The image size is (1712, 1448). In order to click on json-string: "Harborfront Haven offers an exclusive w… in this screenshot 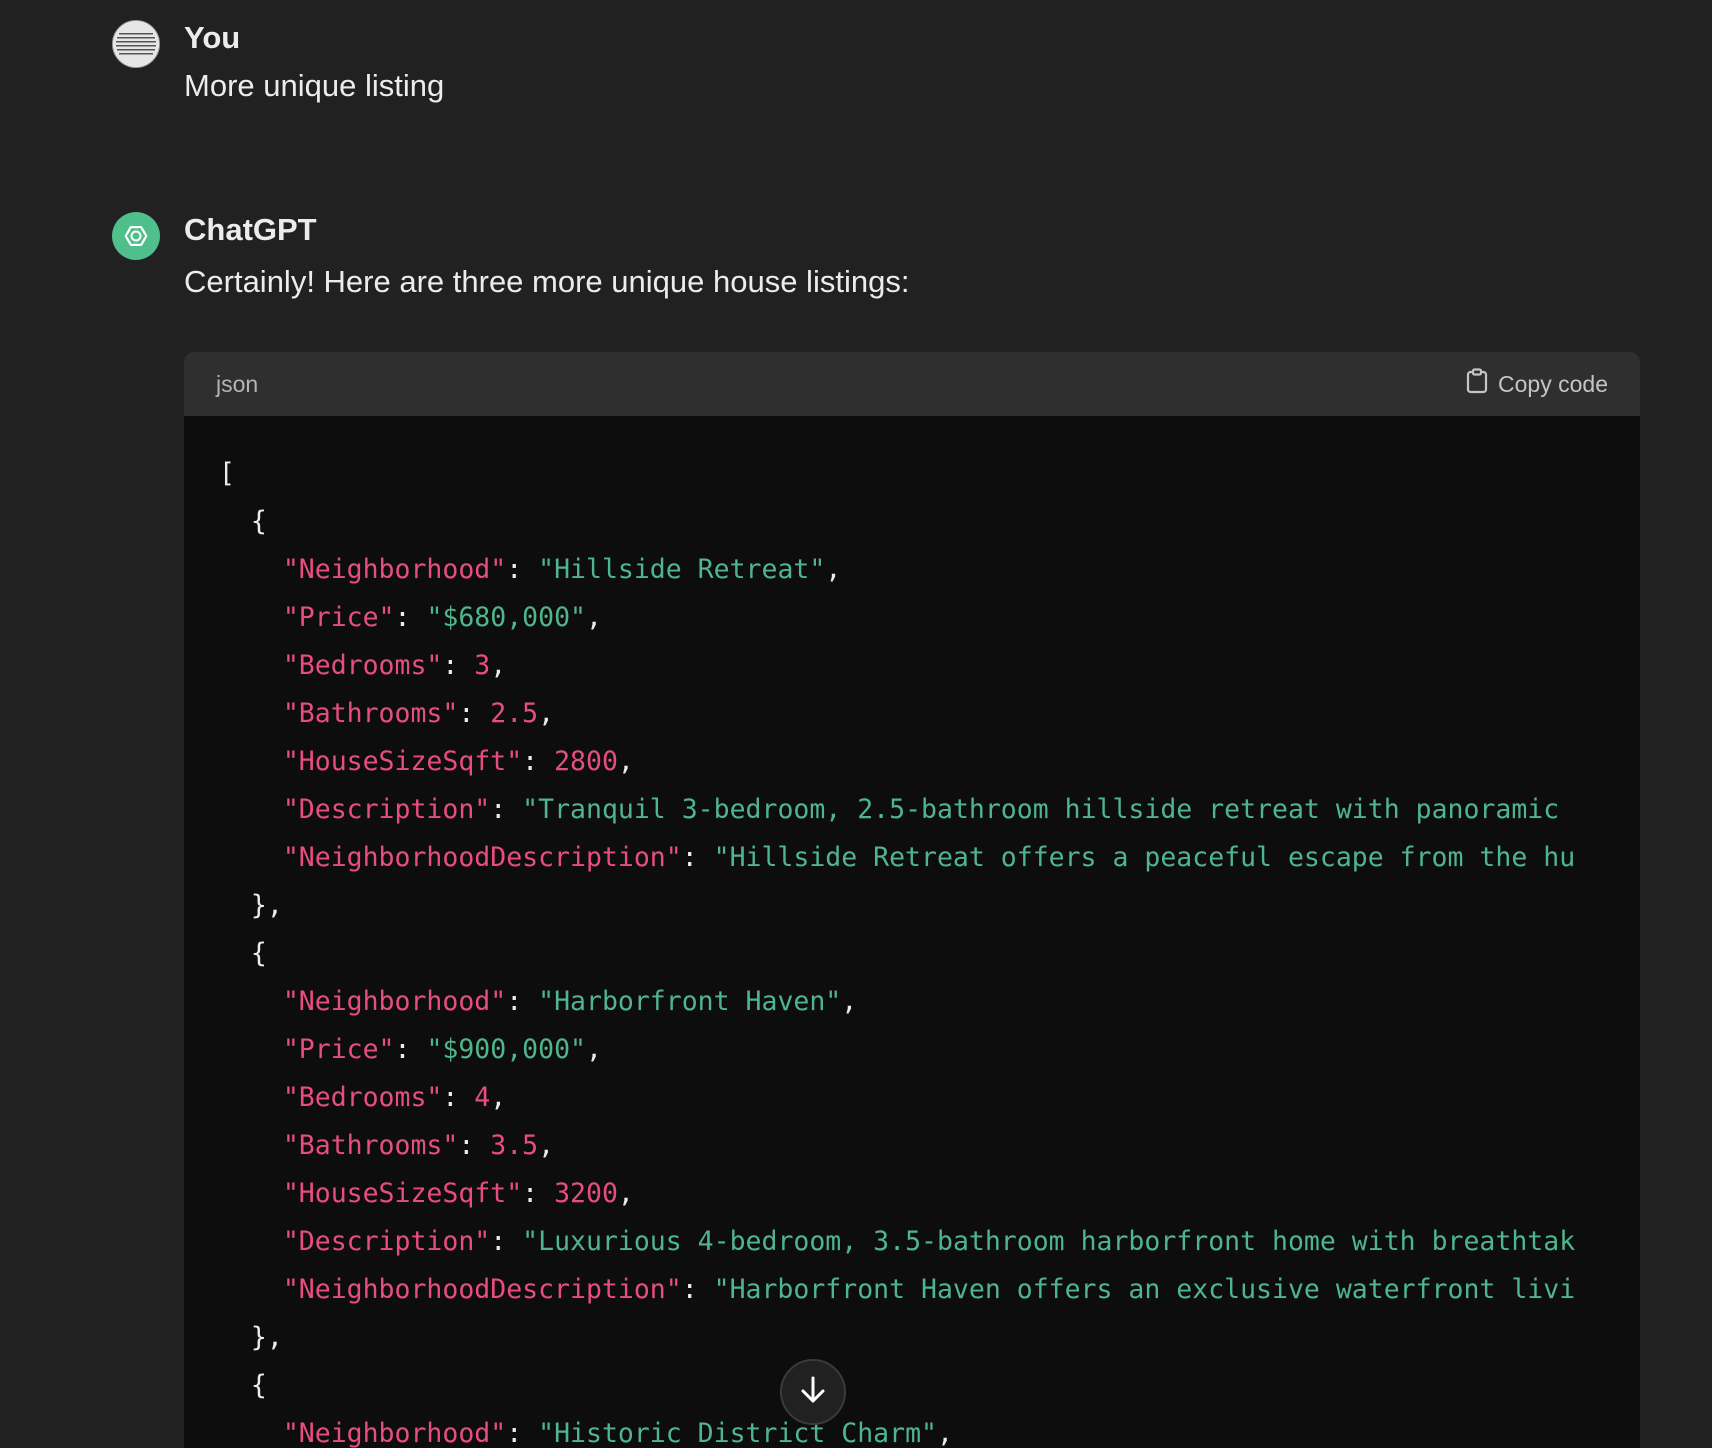, I will do `click(1144, 1289)`.